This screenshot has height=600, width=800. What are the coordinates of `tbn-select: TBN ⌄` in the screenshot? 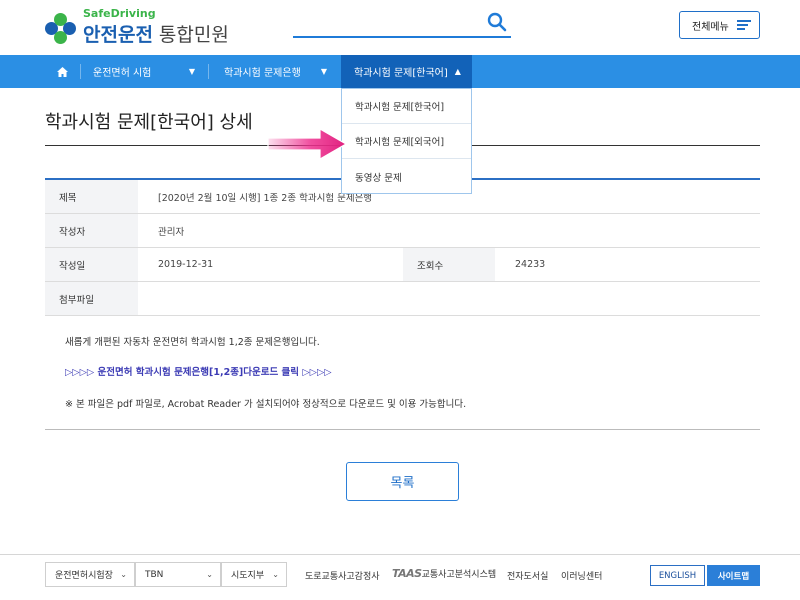 It's located at (178, 574).